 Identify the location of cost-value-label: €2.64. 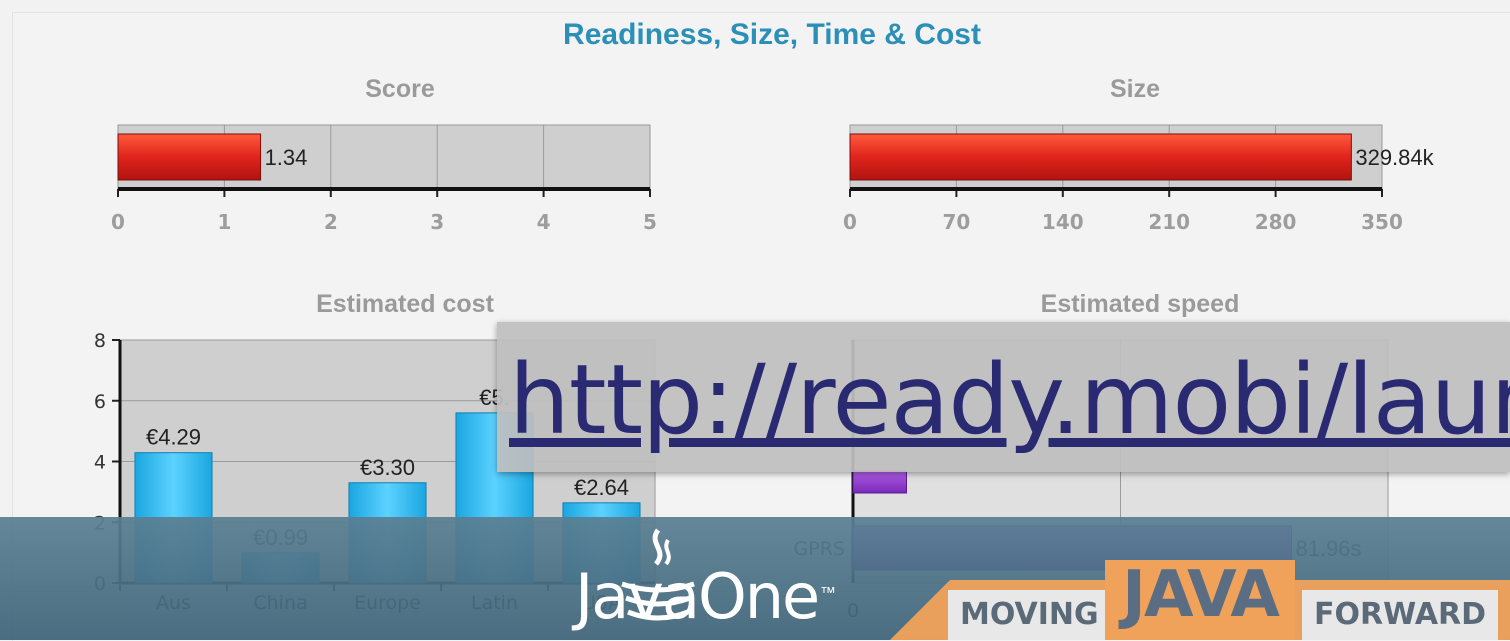
(601, 487).